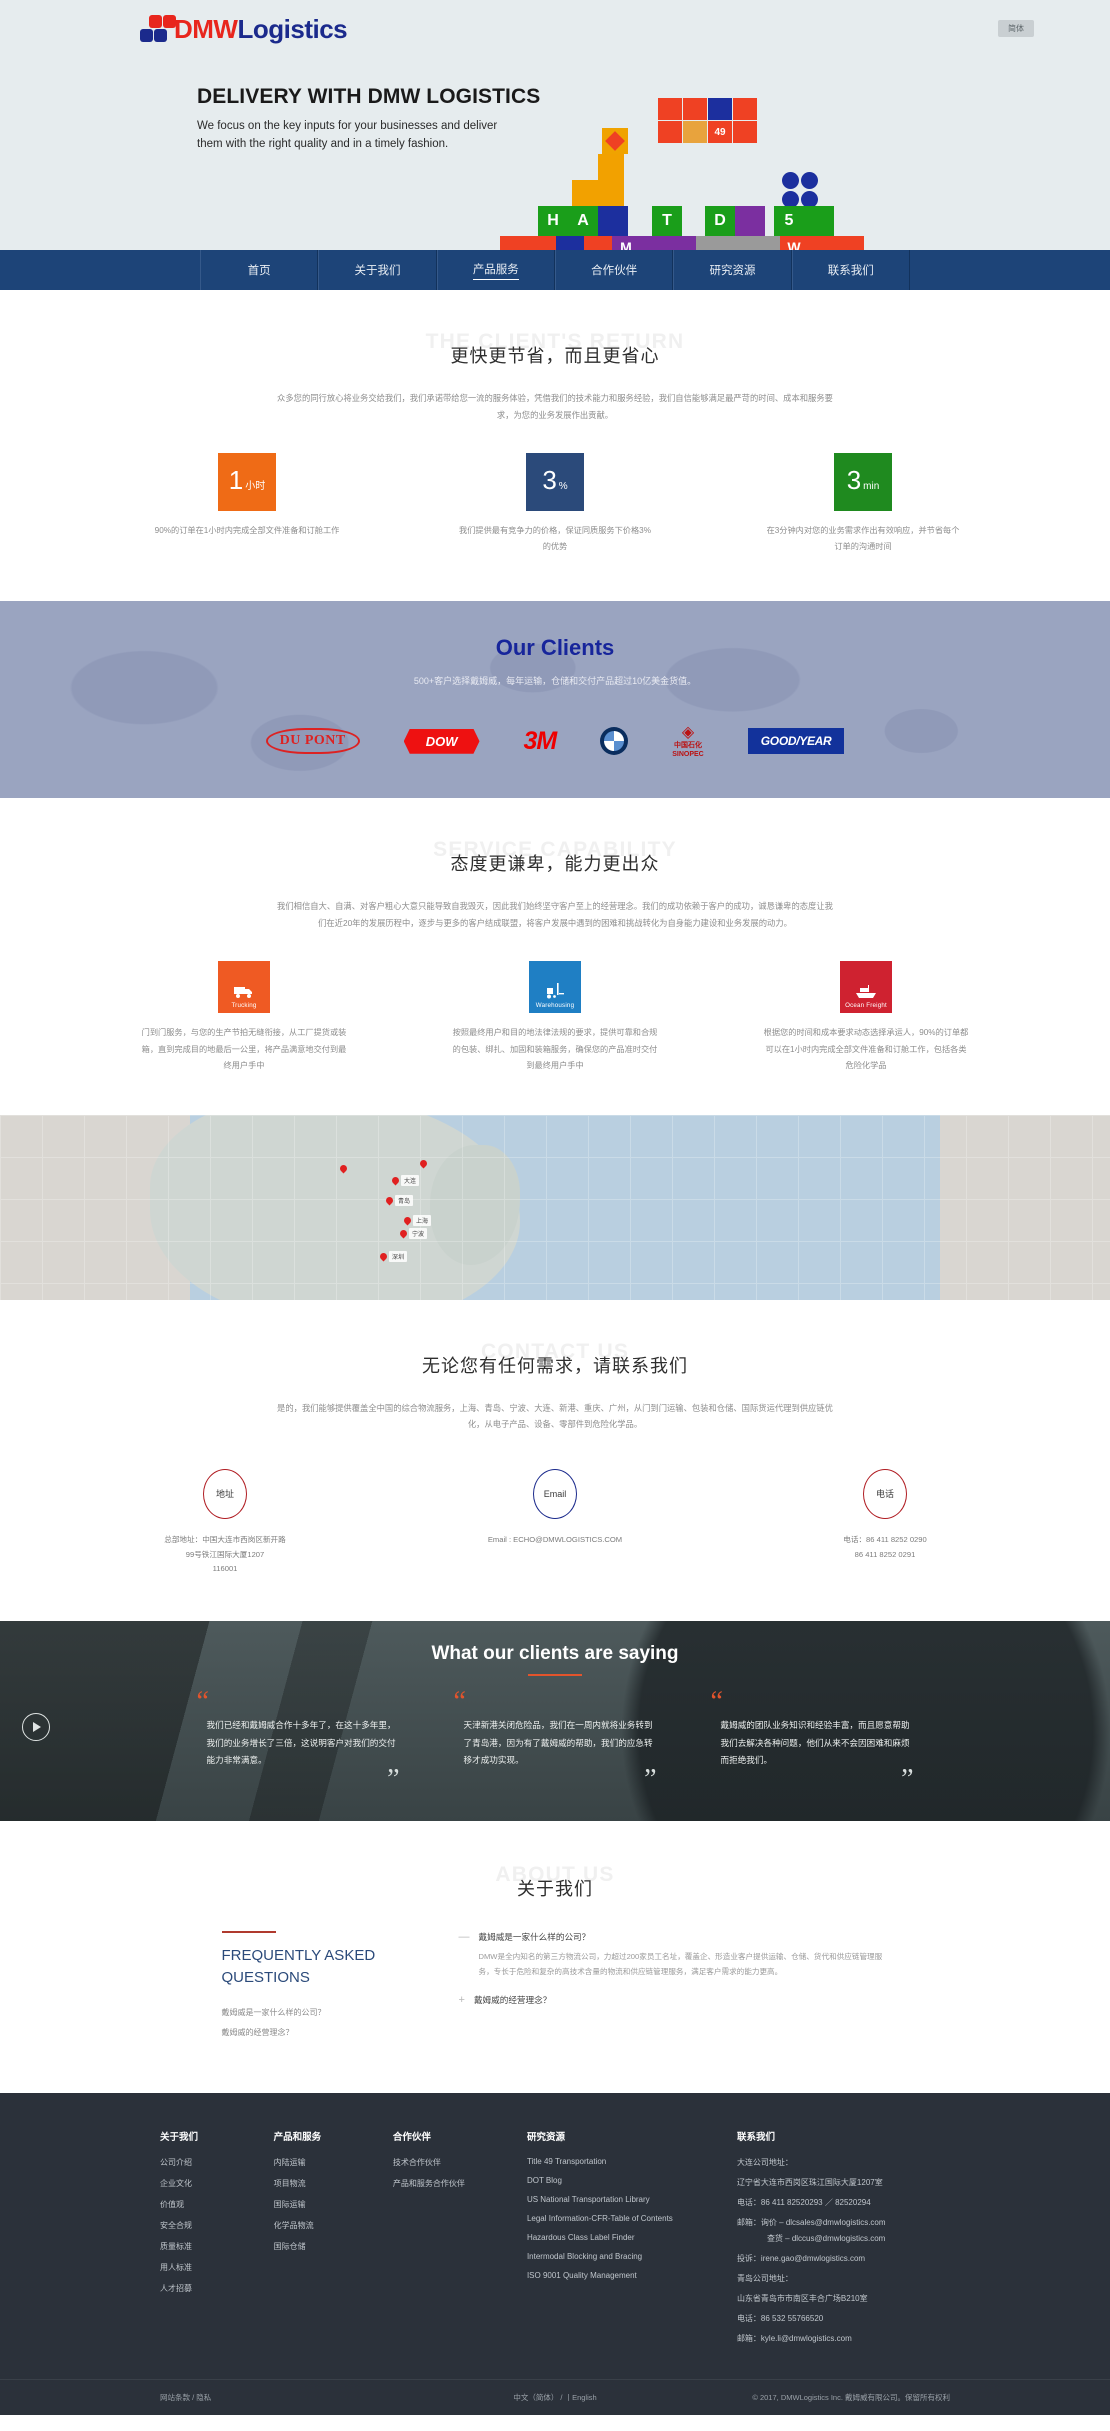  Describe the element at coordinates (316, 2204) in the screenshot. I see `footer-link: 国际运输` at that location.